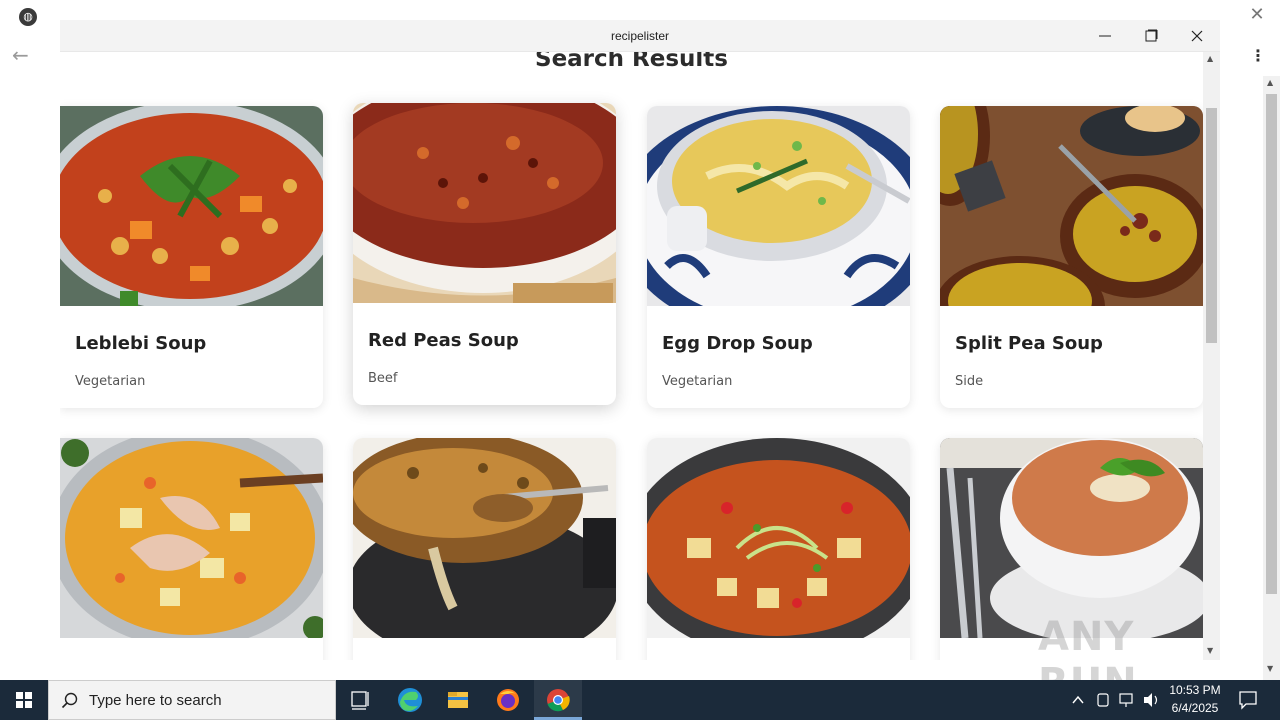 This screenshot has width=1280, height=725. I want to click on recipe-card: Egg Drop Soup Vegetarian, so click(778, 257).